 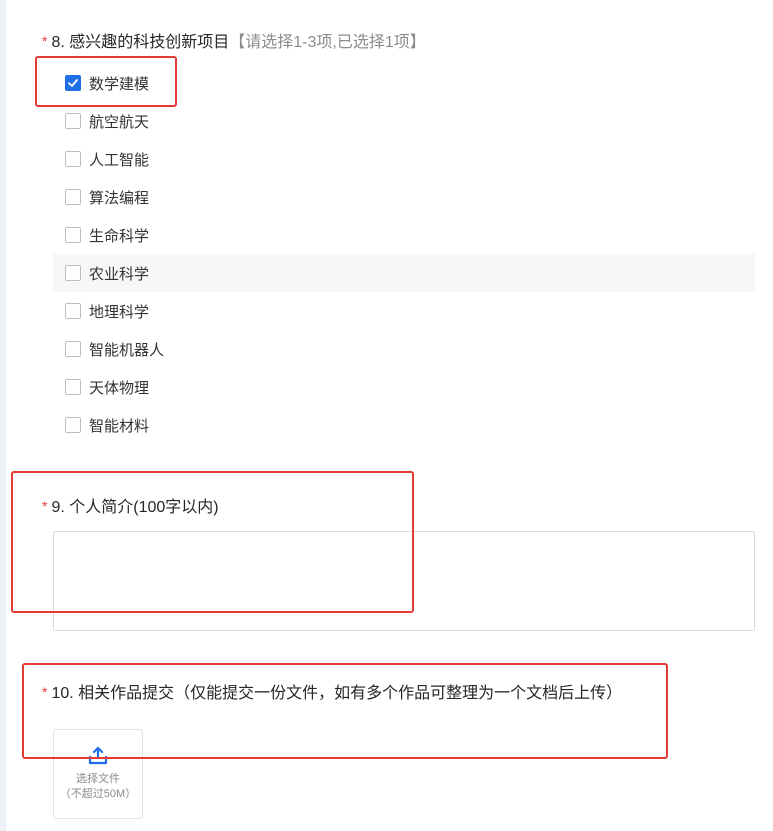 I want to click on option-math-modeling: 数学建模, so click(x=404, y=83).